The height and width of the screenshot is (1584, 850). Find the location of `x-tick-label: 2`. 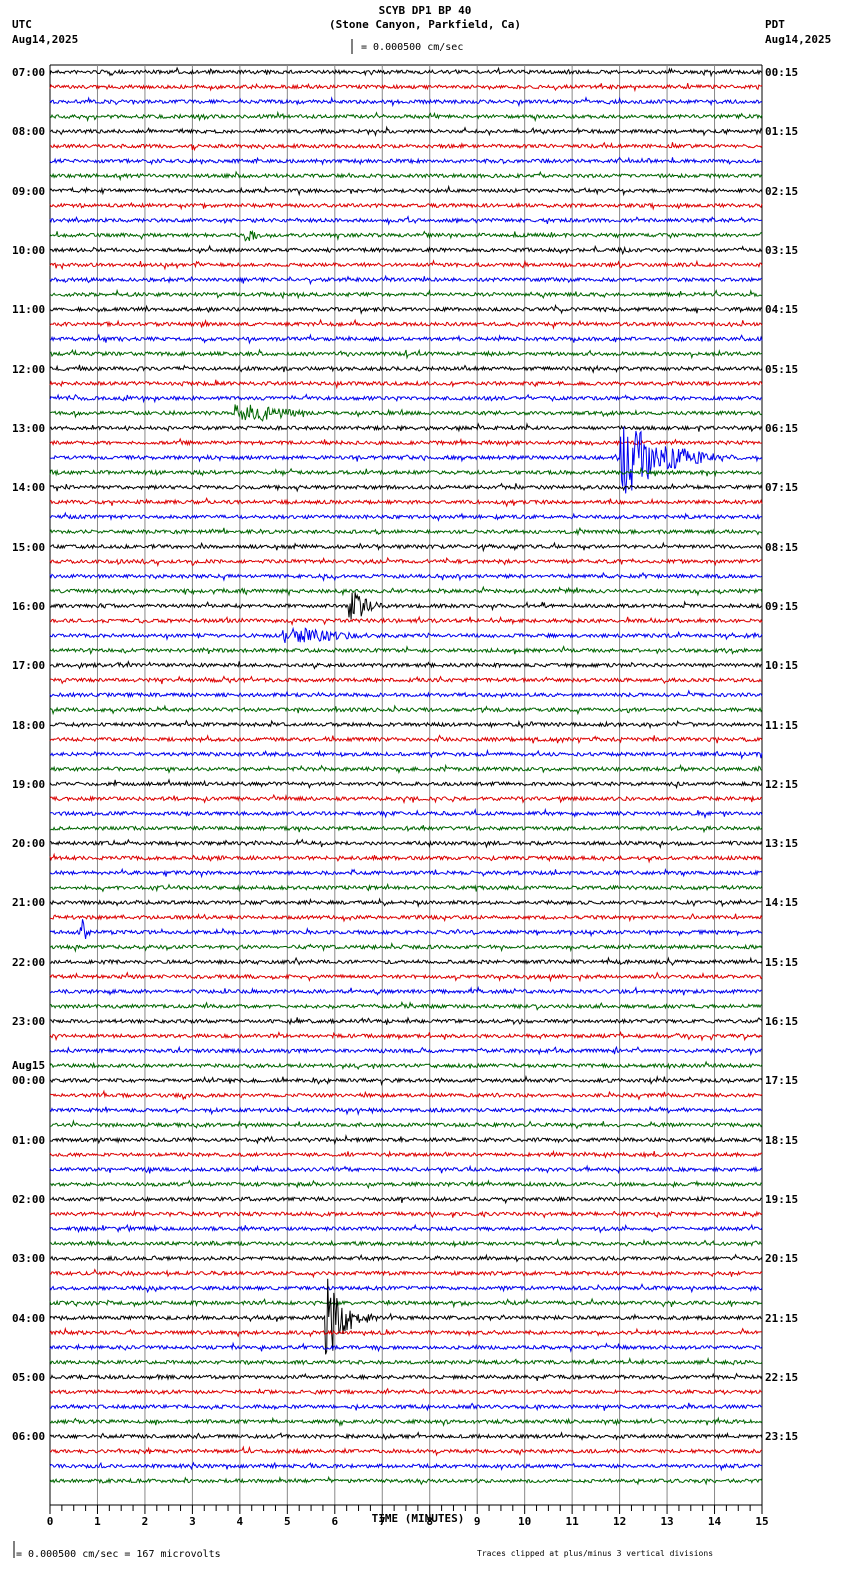

x-tick-label: 2 is located at coordinates (145, 1521).